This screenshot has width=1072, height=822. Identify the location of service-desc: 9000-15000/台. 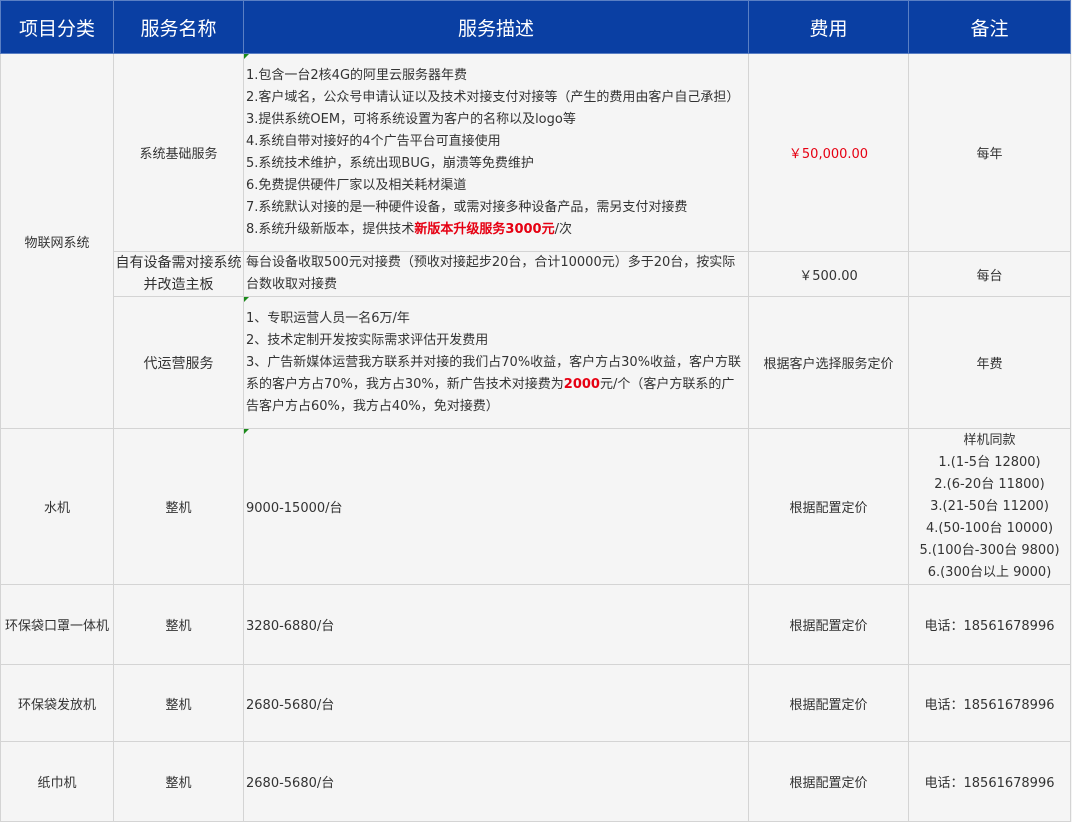
(496, 506).